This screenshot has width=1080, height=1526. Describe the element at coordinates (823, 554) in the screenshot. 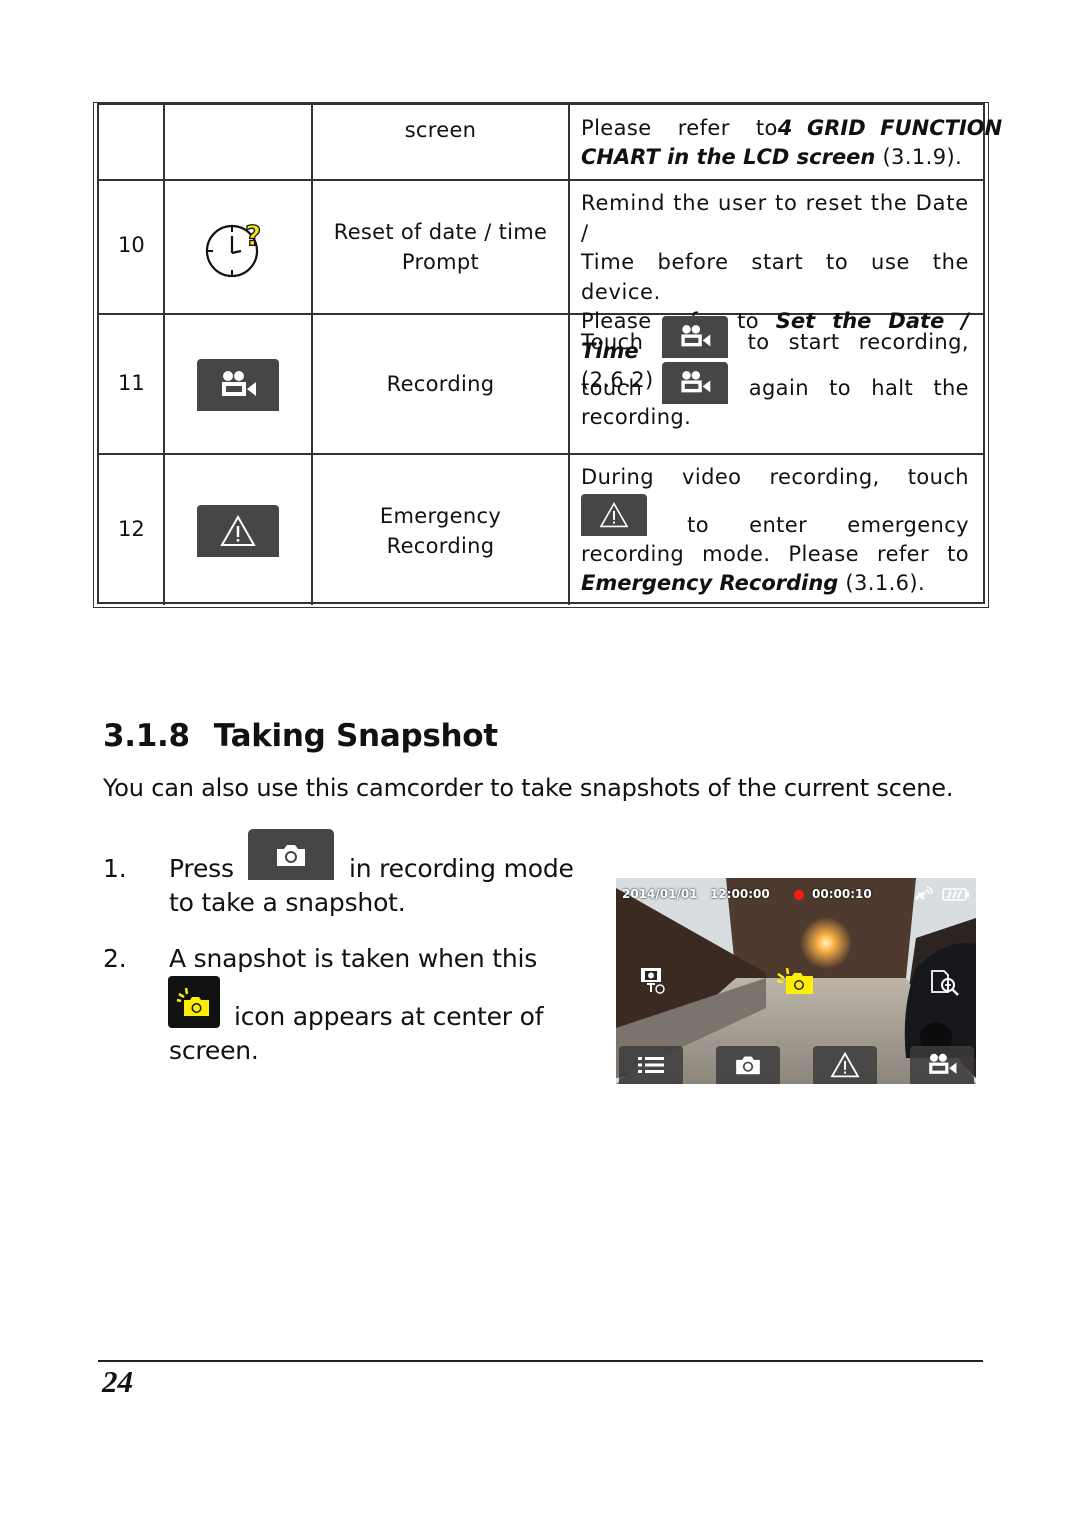

I see `desc-text: Please` at that location.